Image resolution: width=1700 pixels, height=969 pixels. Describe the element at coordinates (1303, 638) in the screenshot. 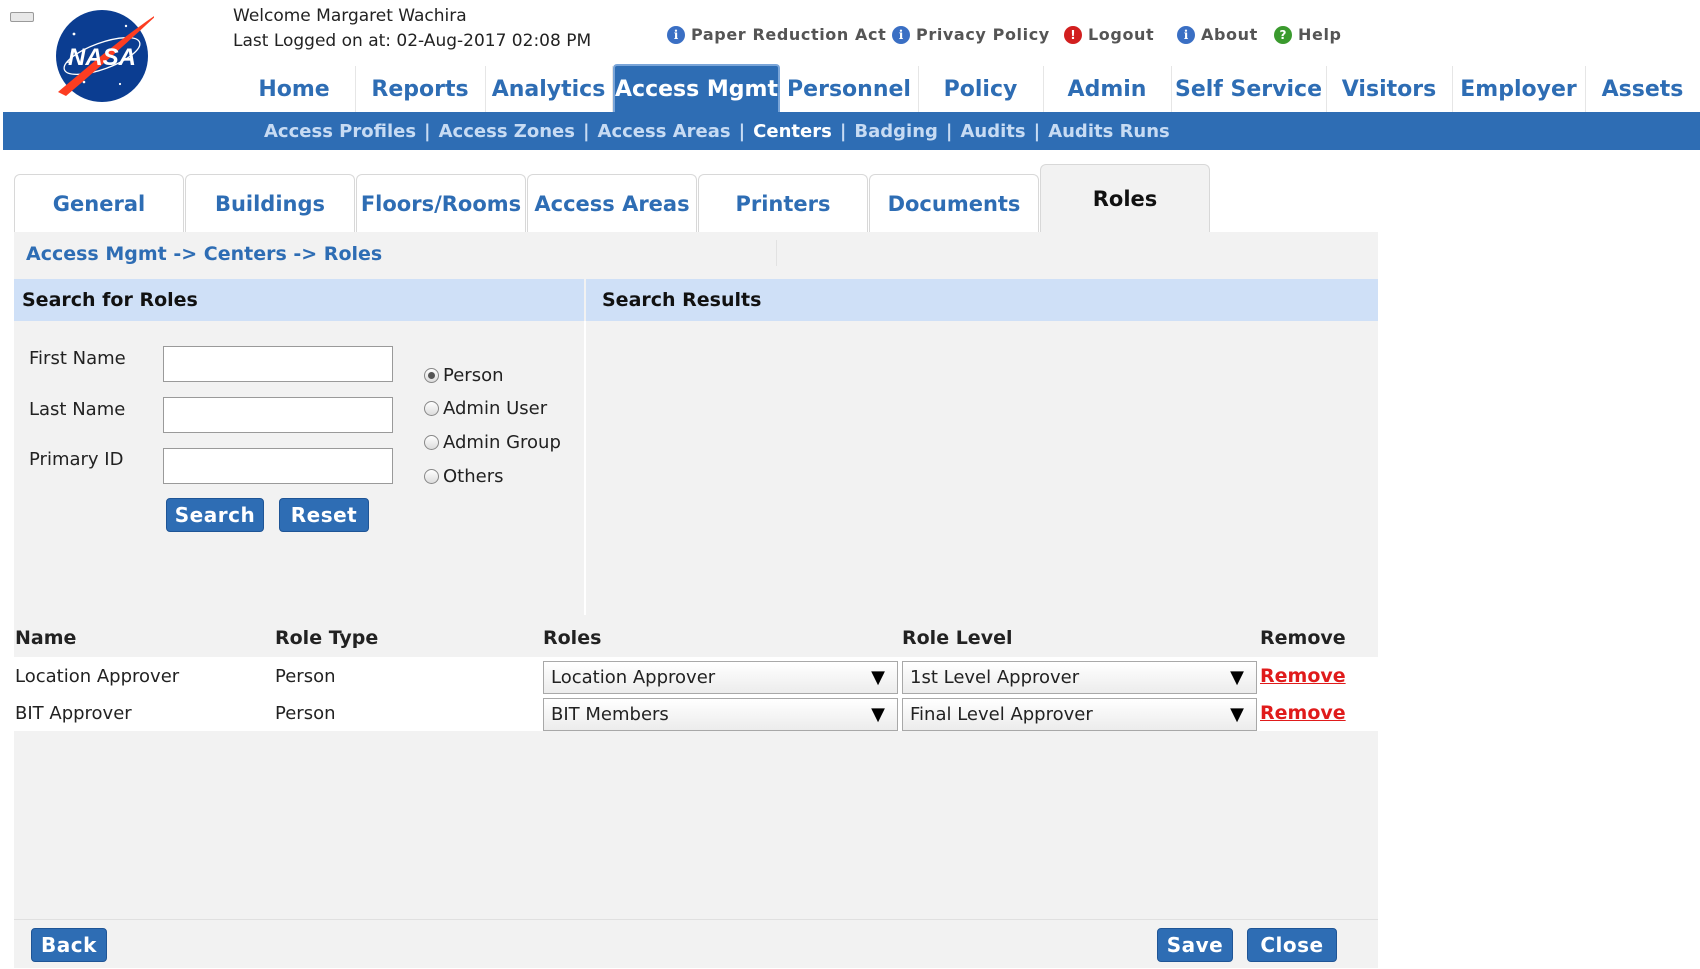

I see `column-header-remove: Remove` at that location.